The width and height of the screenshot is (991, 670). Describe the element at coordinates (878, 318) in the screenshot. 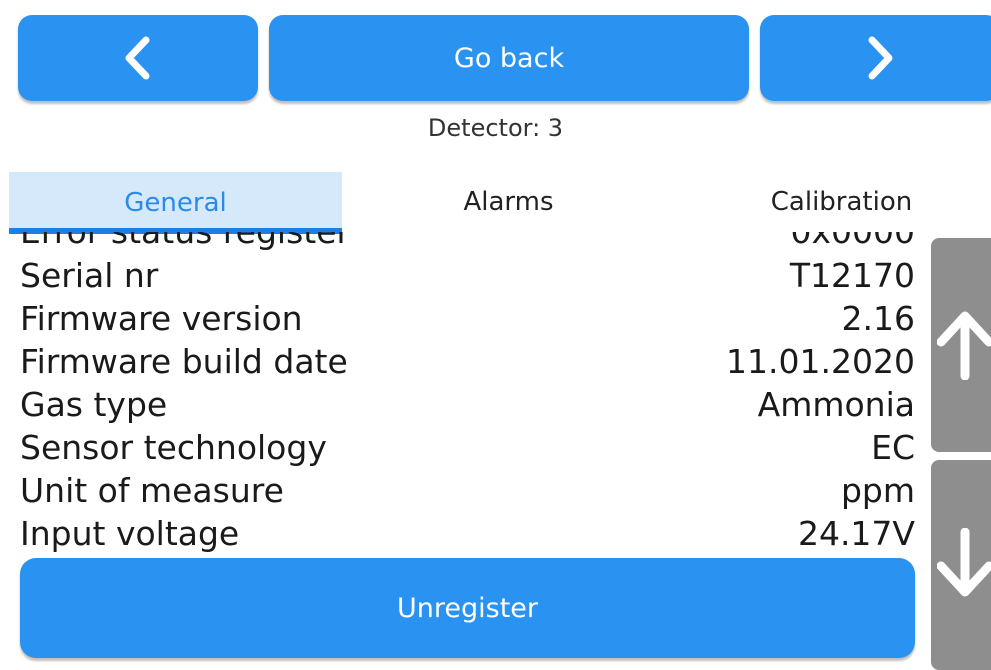

I see `detail-value: 2.16` at that location.